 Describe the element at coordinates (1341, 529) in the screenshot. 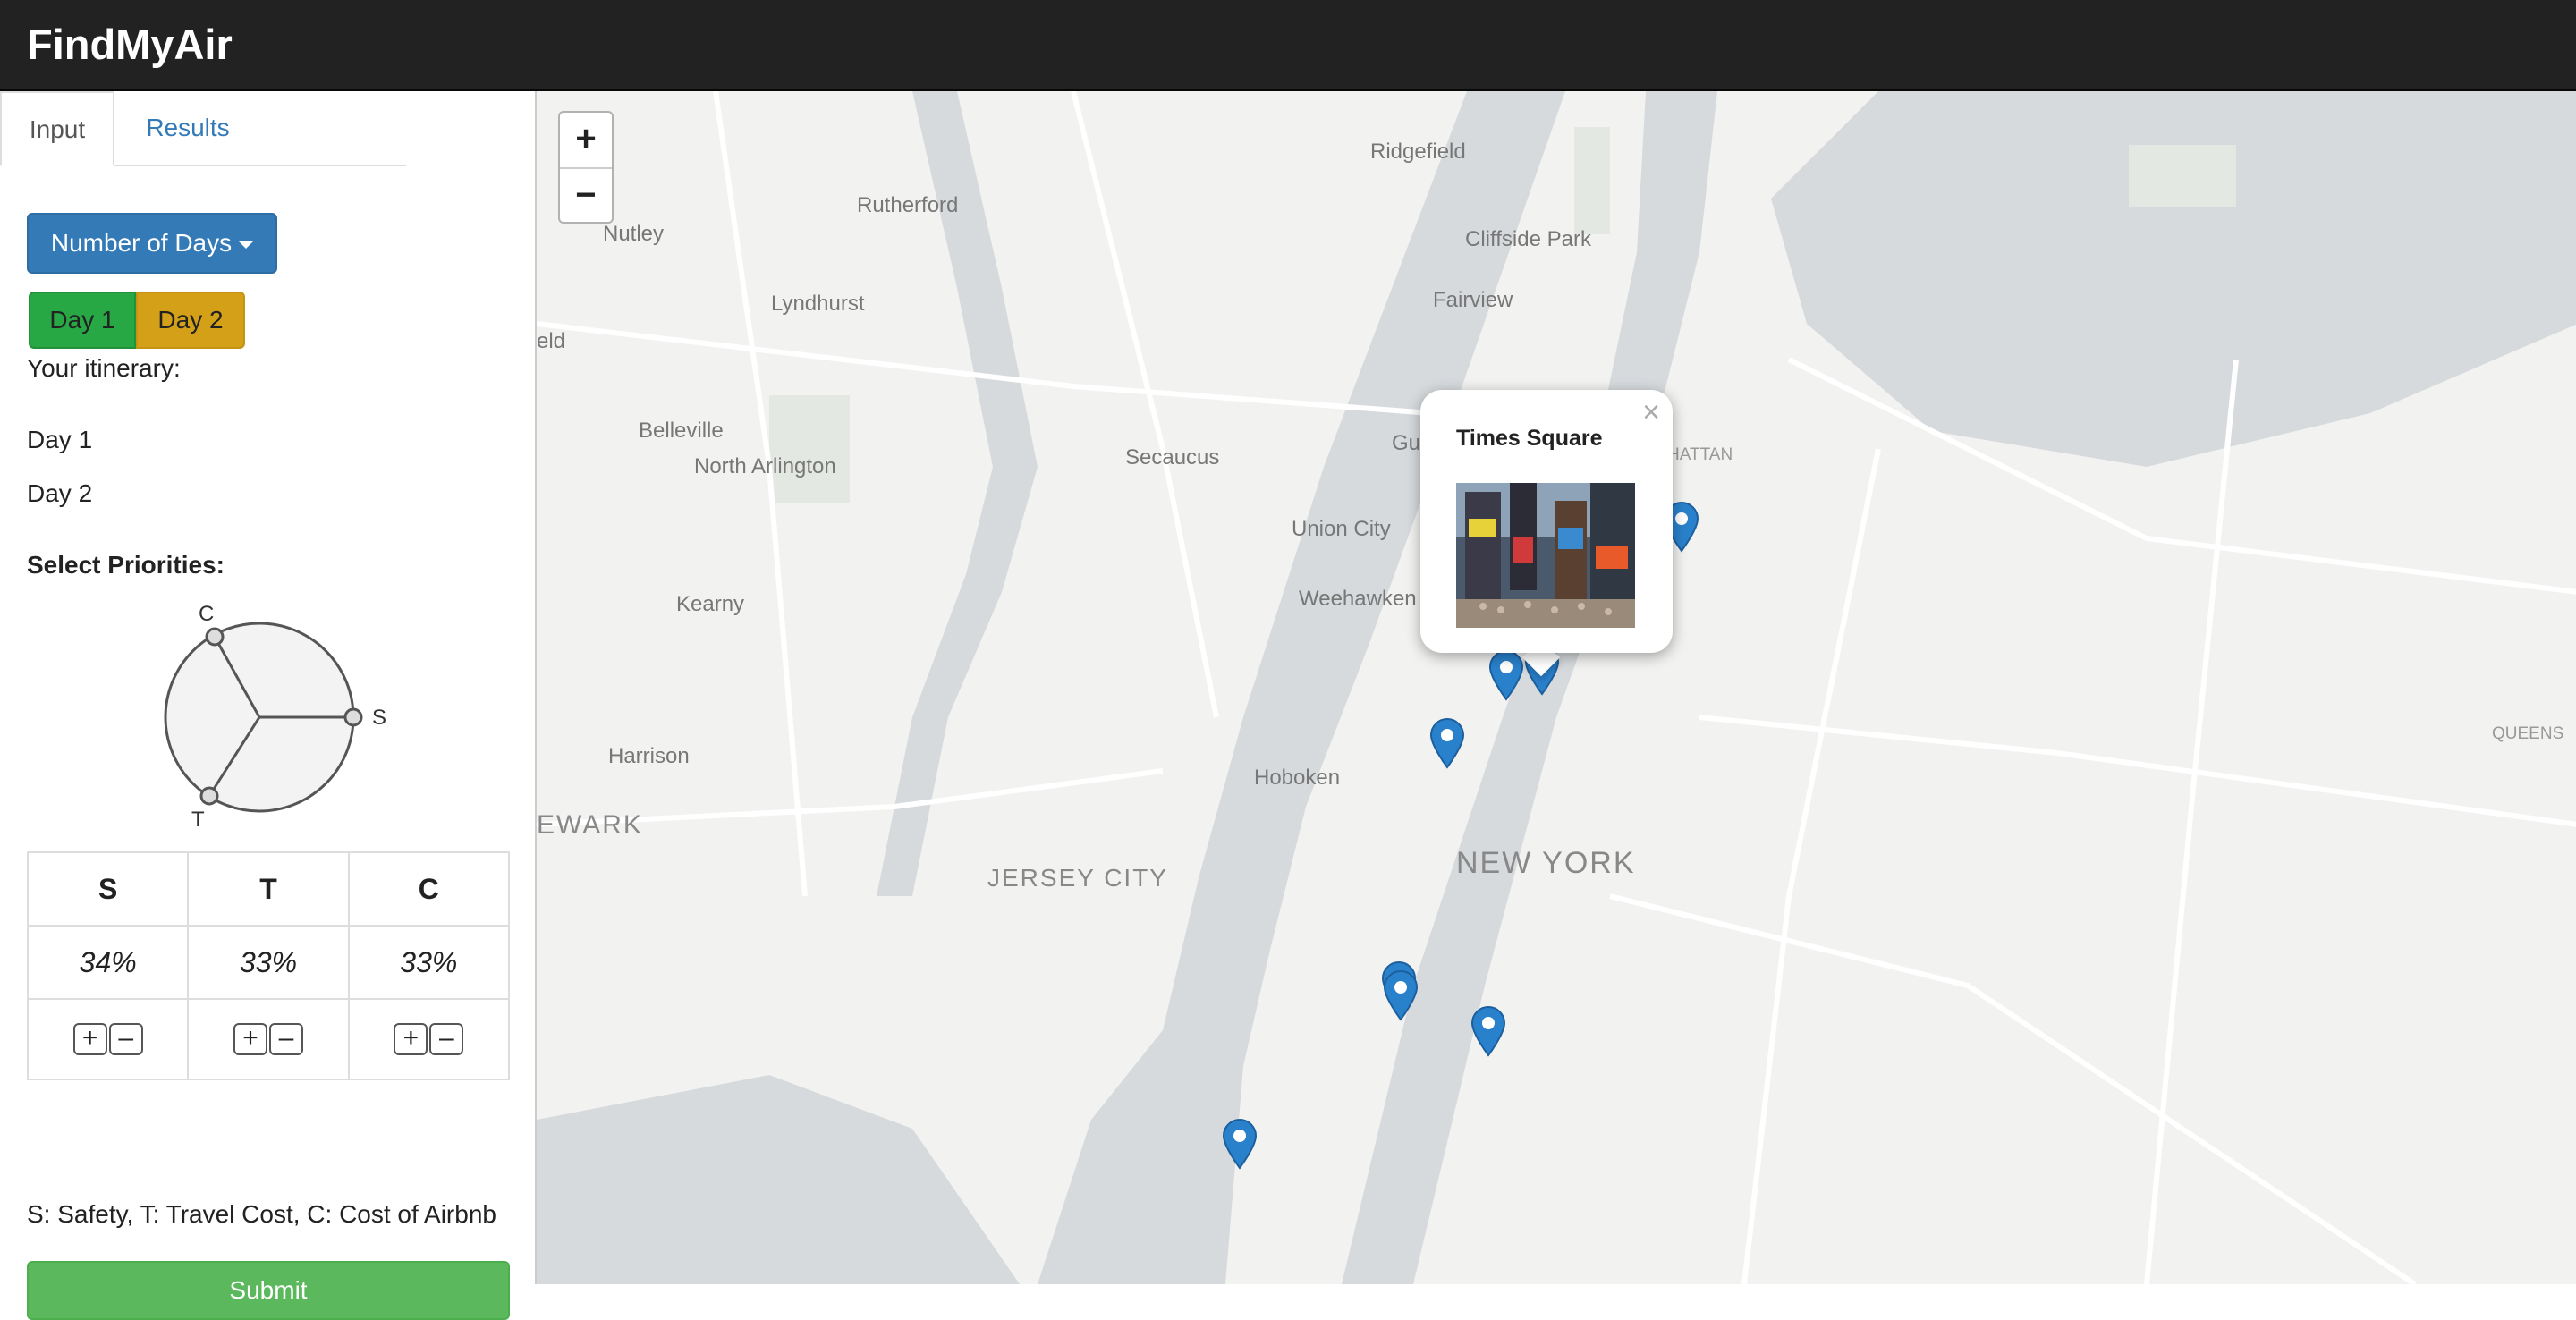

I see `place-union-city: Union City` at that location.